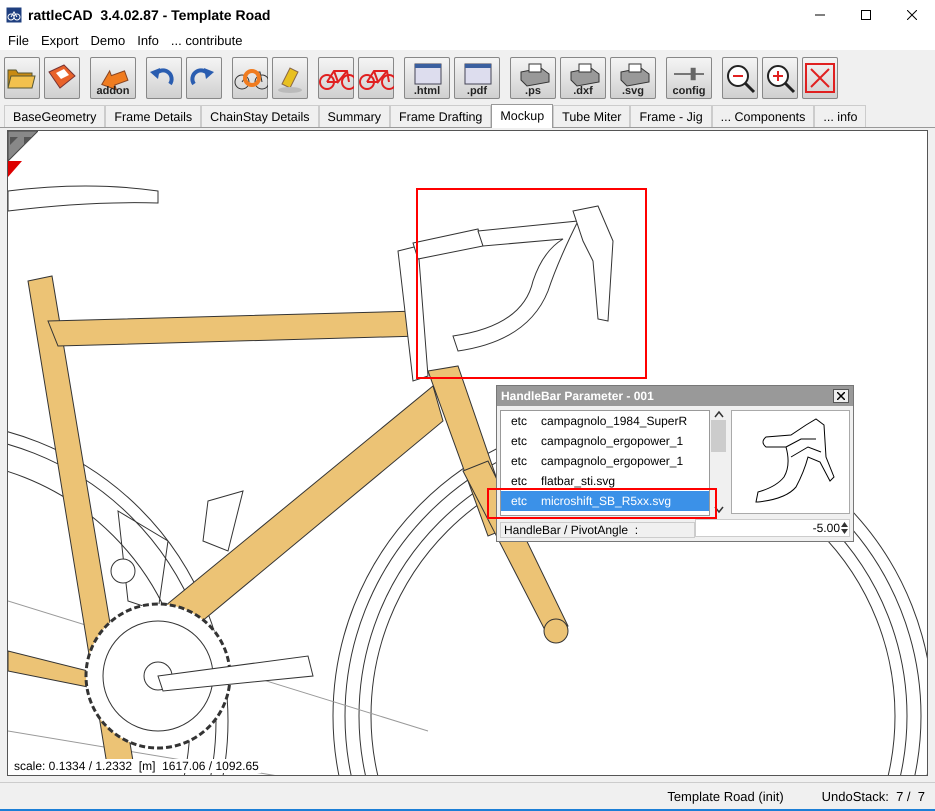 Image resolution: width=935 pixels, height=811 pixels. Describe the element at coordinates (772, 528) in the screenshot. I see `number-spinner: -5.00` at that location.